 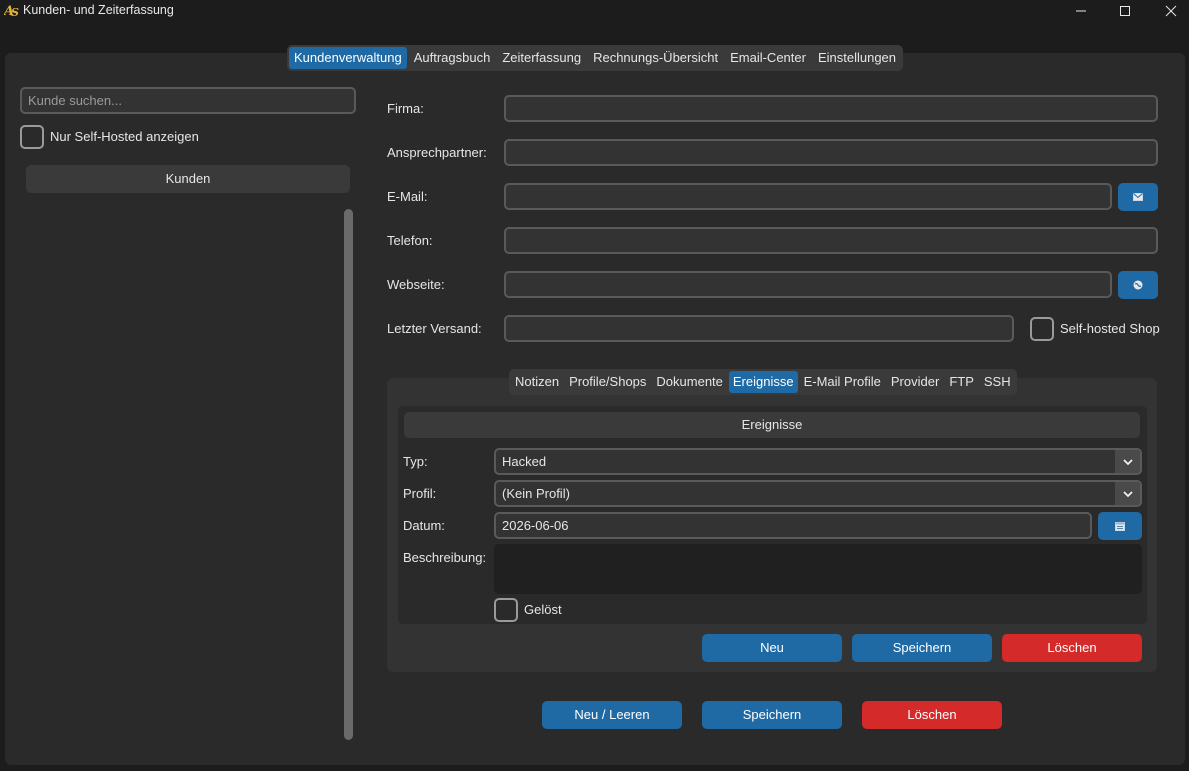 I want to click on tab-email-profile: E-Mail Profile, so click(x=842, y=382).